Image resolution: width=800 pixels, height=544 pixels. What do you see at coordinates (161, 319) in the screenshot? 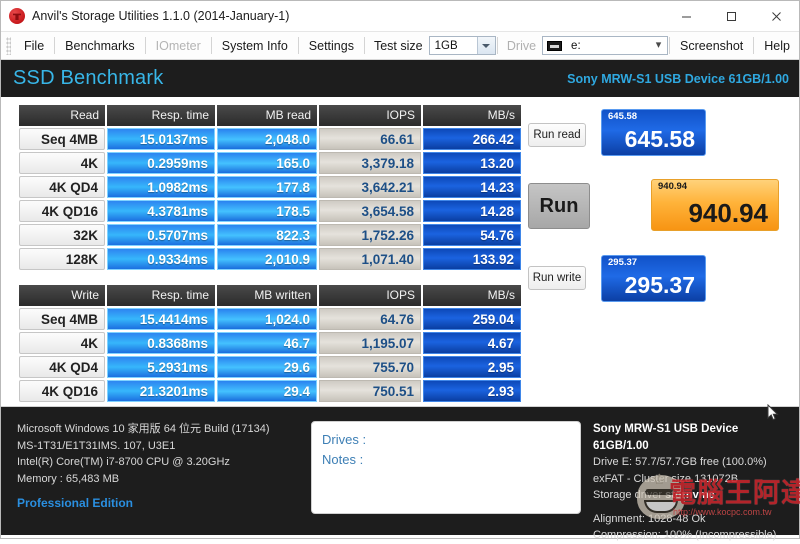
I see `write-cell-resp: 15.4414ms` at bounding box center [161, 319].